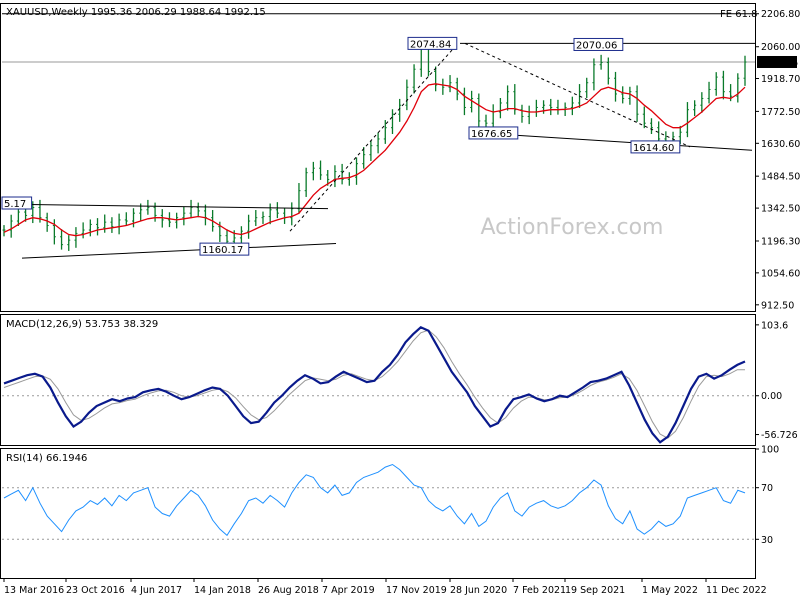 The image size is (800, 600). Describe the element at coordinates (767, 488) in the screenshot. I see `rsi-y-tick-label: 70` at that location.